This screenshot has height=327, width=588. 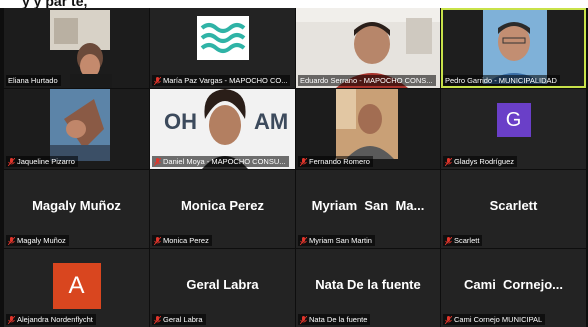 What do you see at coordinates (182, 240) in the screenshot?
I see `participant-name-label: Monica Perez` at bounding box center [182, 240].